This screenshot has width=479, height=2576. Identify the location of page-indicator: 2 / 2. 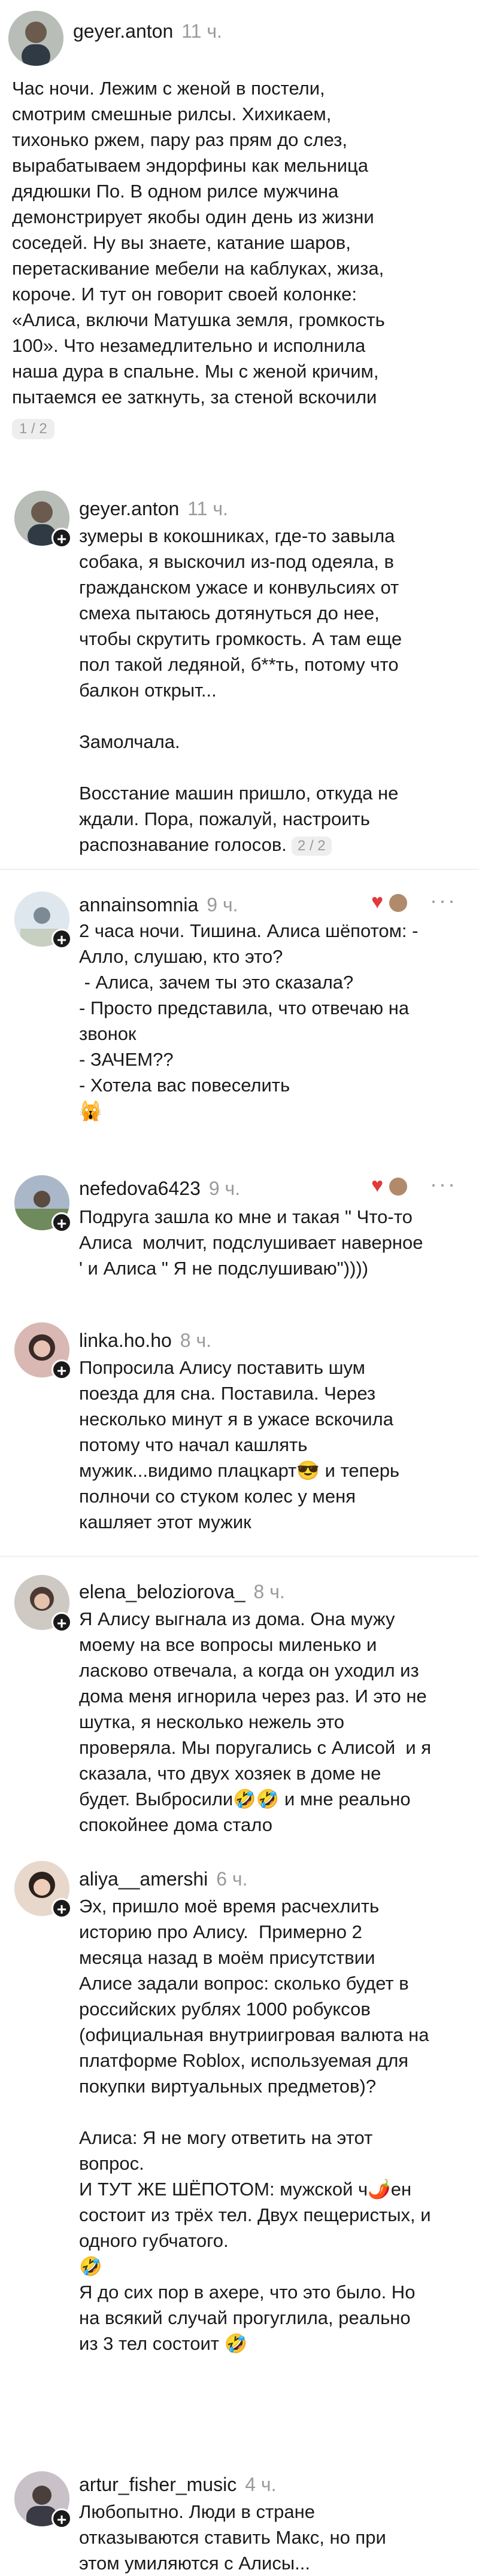
(311, 846).